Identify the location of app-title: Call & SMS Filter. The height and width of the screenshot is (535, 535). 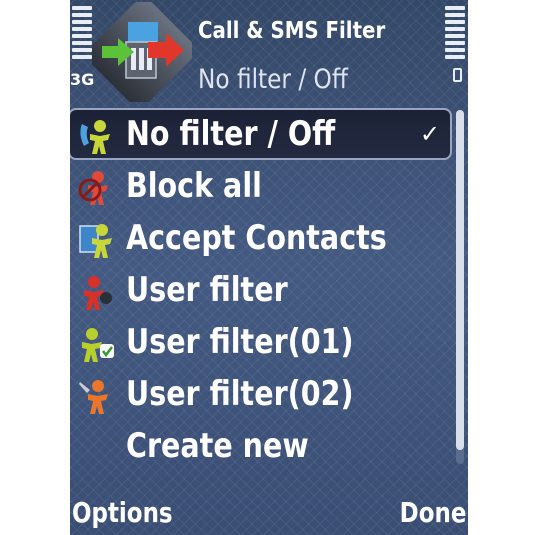
(292, 31).